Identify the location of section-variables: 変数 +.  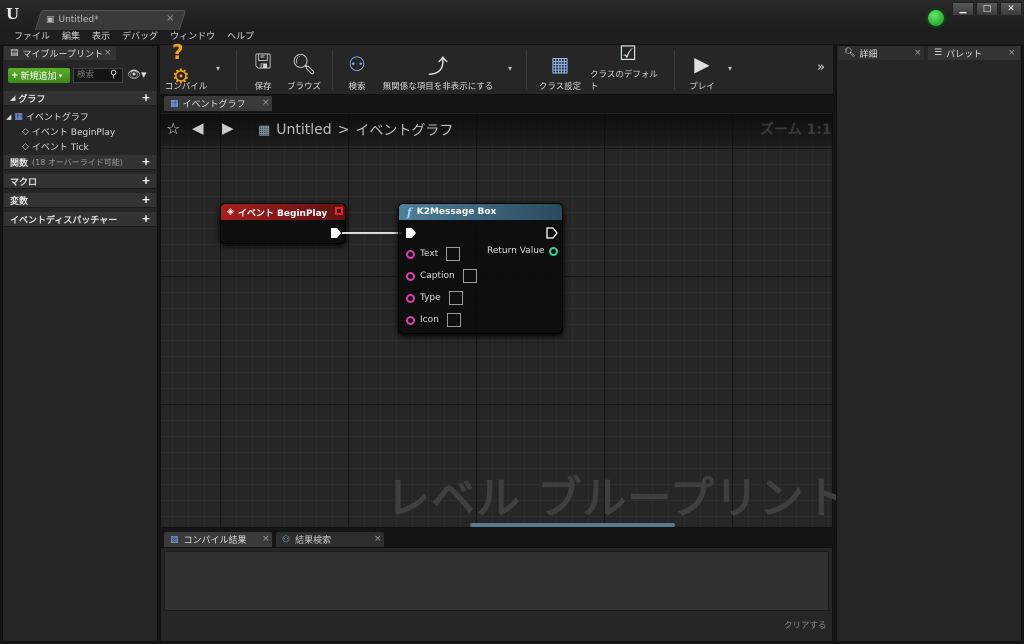
(80, 200).